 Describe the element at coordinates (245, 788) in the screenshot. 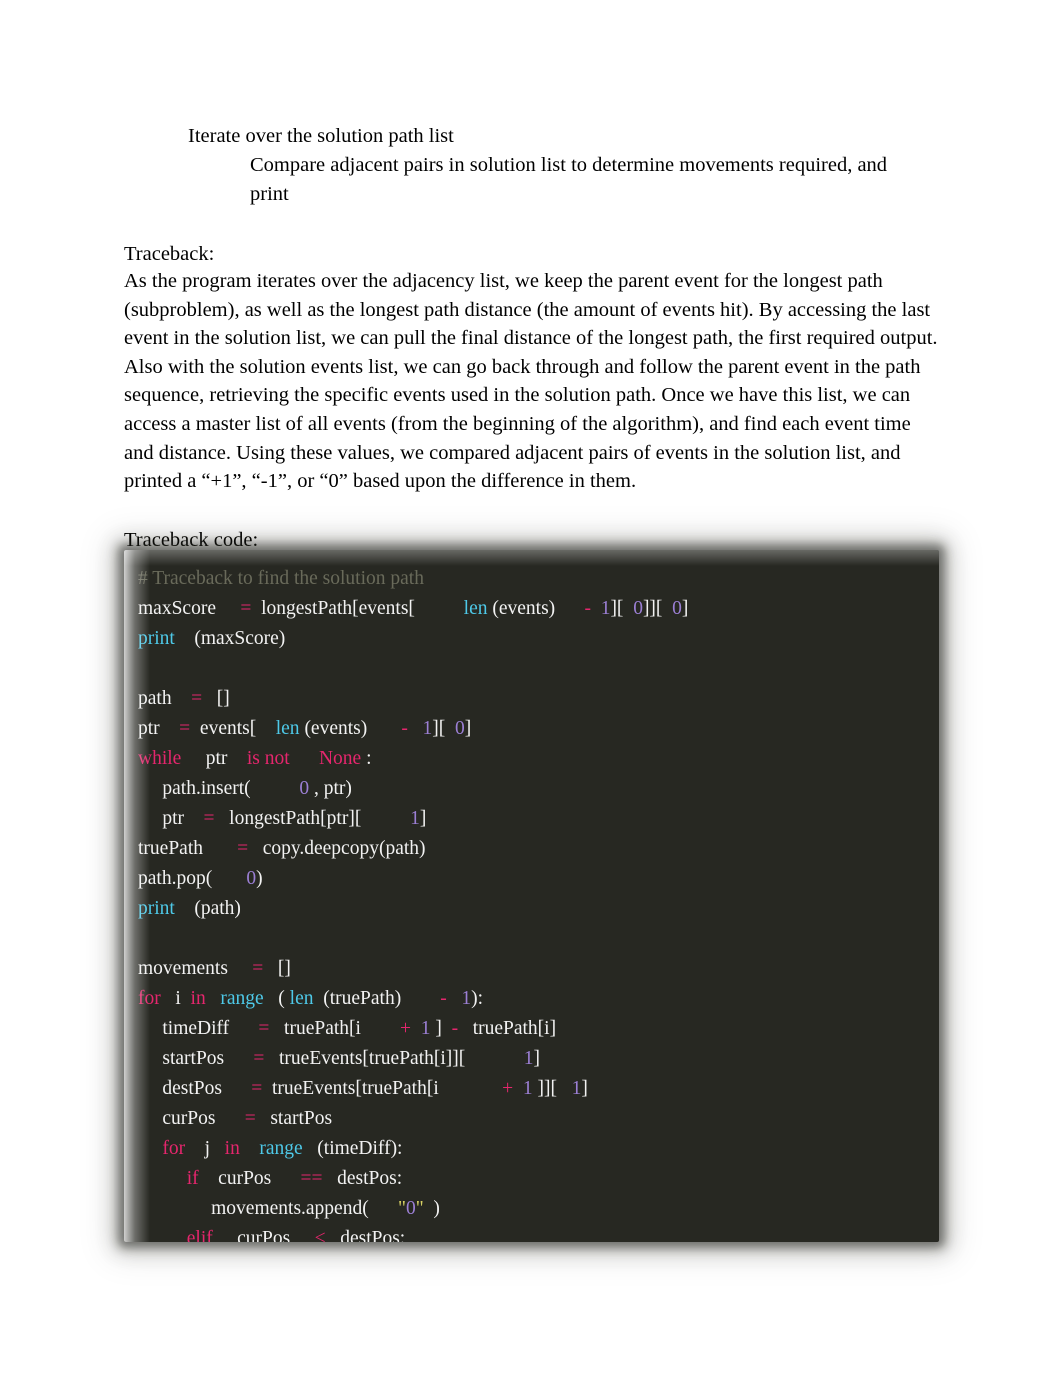

I see `code-line: path.insert( 0 , ptr)` at that location.